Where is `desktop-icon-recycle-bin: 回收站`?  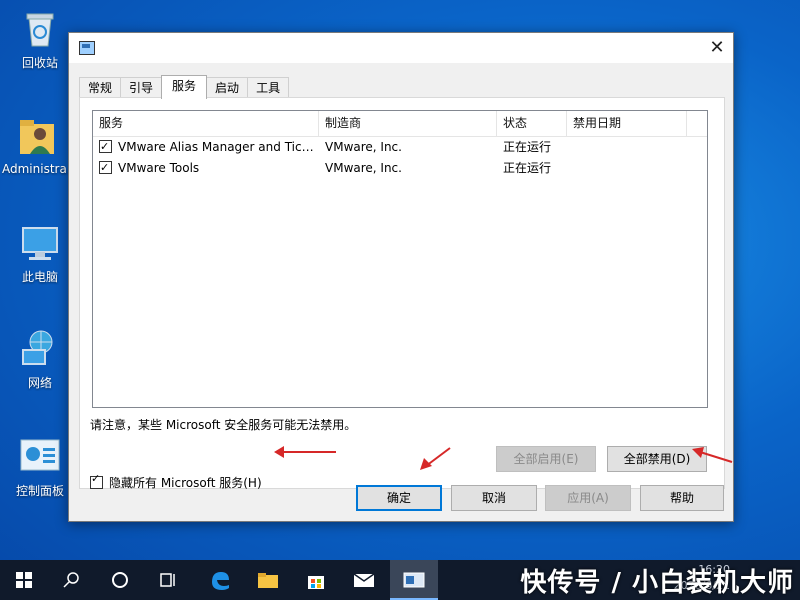
desktop-icon-recycle-bin: 回收站 is located at coordinates (40, 39).